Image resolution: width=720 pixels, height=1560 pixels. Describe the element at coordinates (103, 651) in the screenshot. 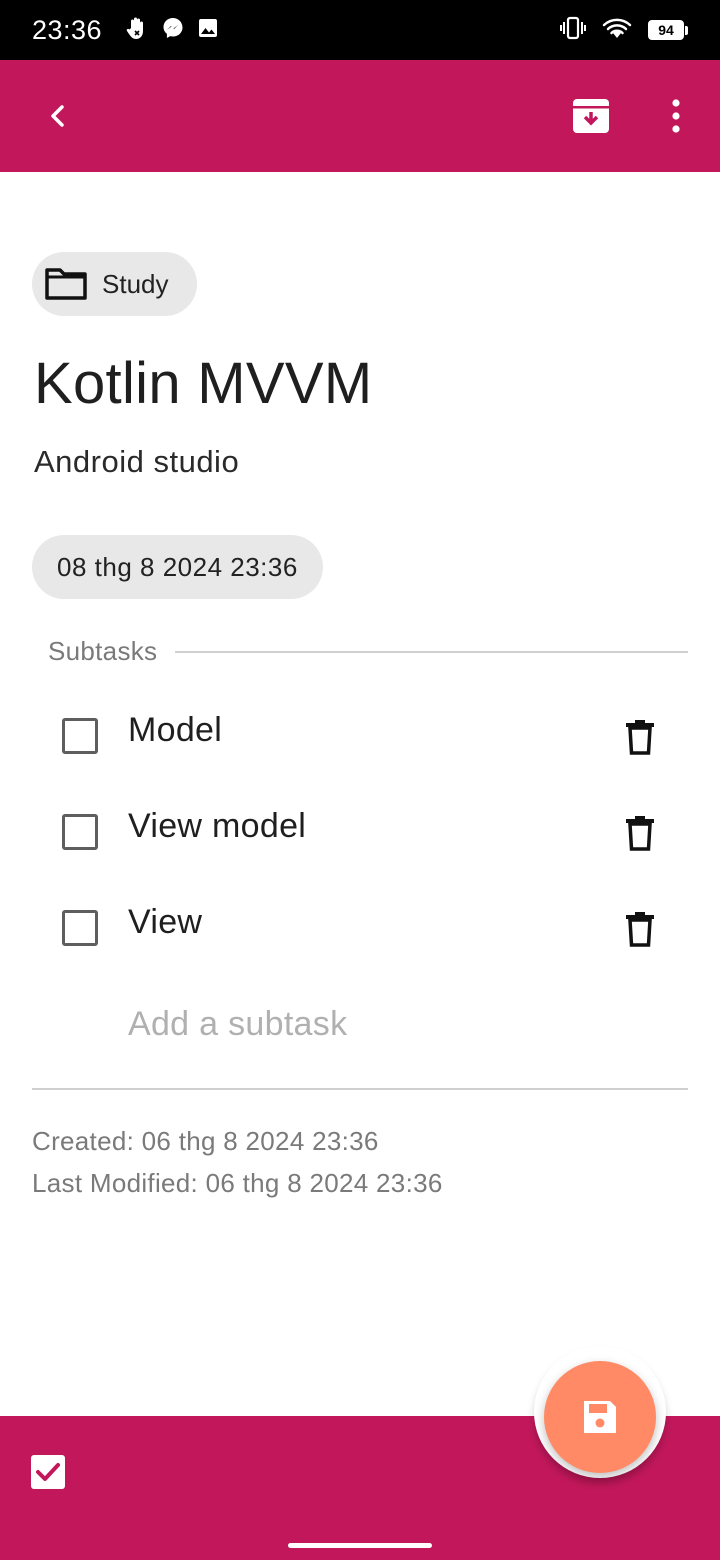

I see `subtasks-label: Subtasks` at that location.